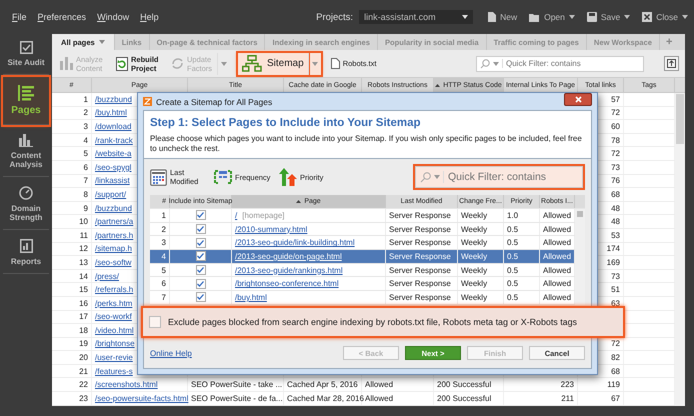 The height and width of the screenshot is (416, 694). I want to click on sidebar-item: Domain Strength, so click(26, 204).